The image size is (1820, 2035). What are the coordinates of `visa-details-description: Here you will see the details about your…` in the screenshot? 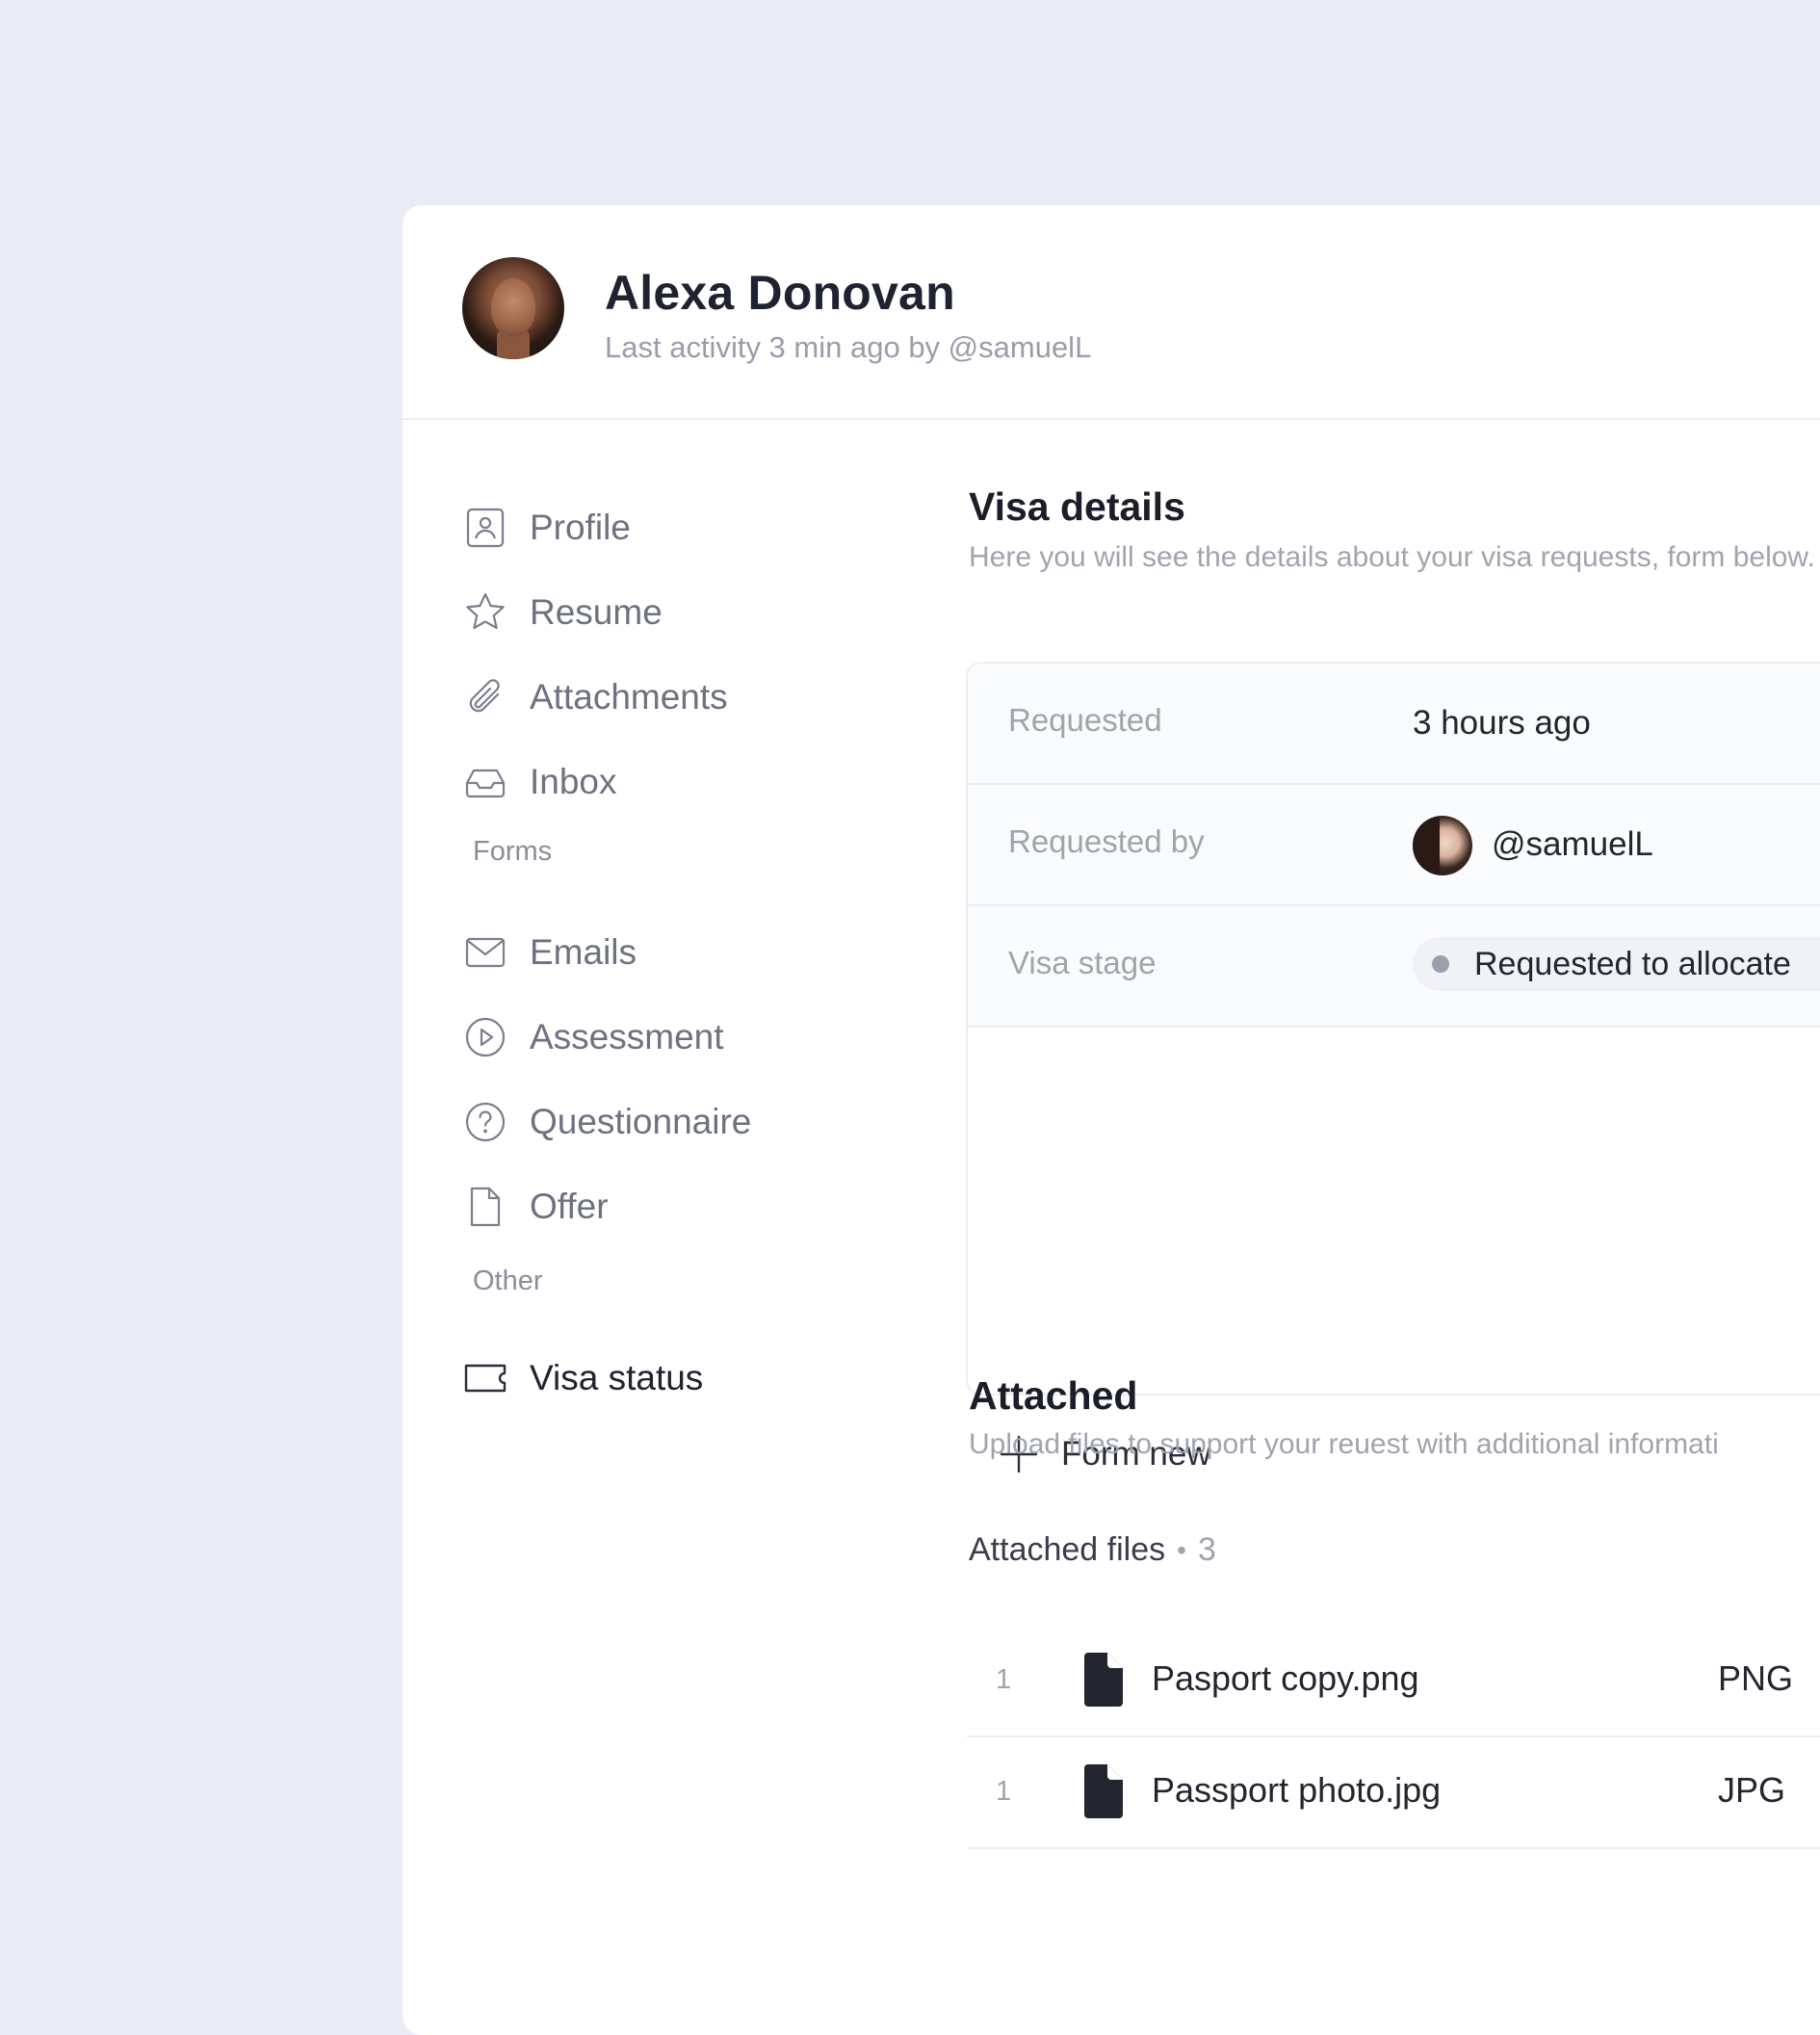 It's located at (1392, 557).